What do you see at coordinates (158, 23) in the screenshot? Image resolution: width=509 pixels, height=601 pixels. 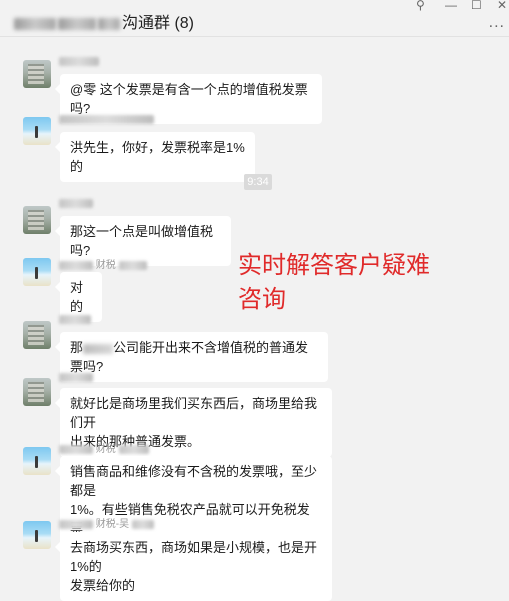 I see `chat-title-text: 沟通群 (8)` at bounding box center [158, 23].